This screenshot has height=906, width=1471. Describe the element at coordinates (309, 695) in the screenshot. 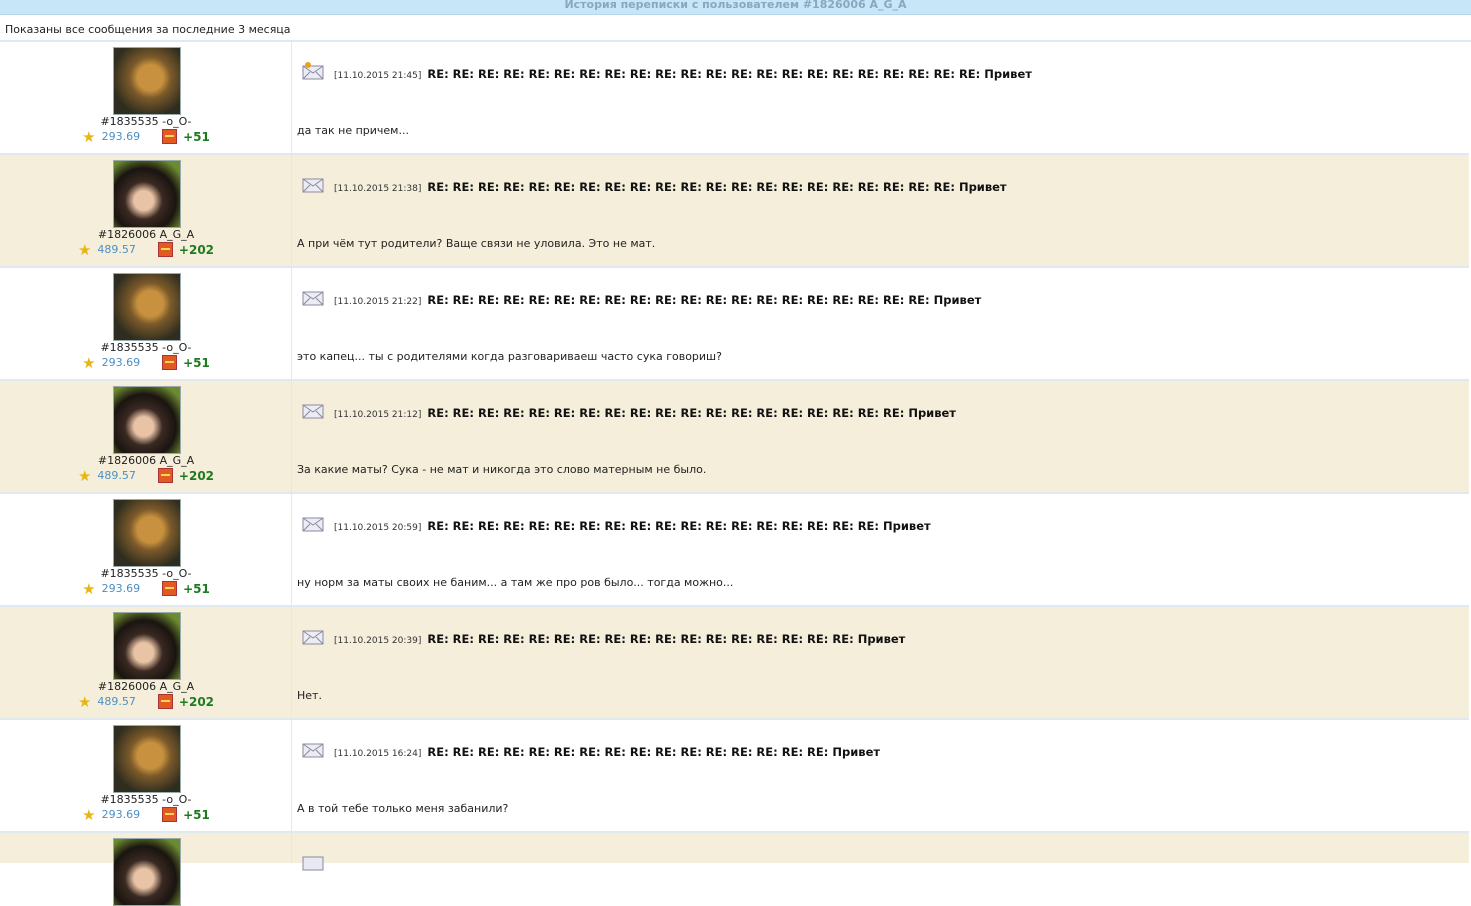

I see `message-text: Нет.` at that location.